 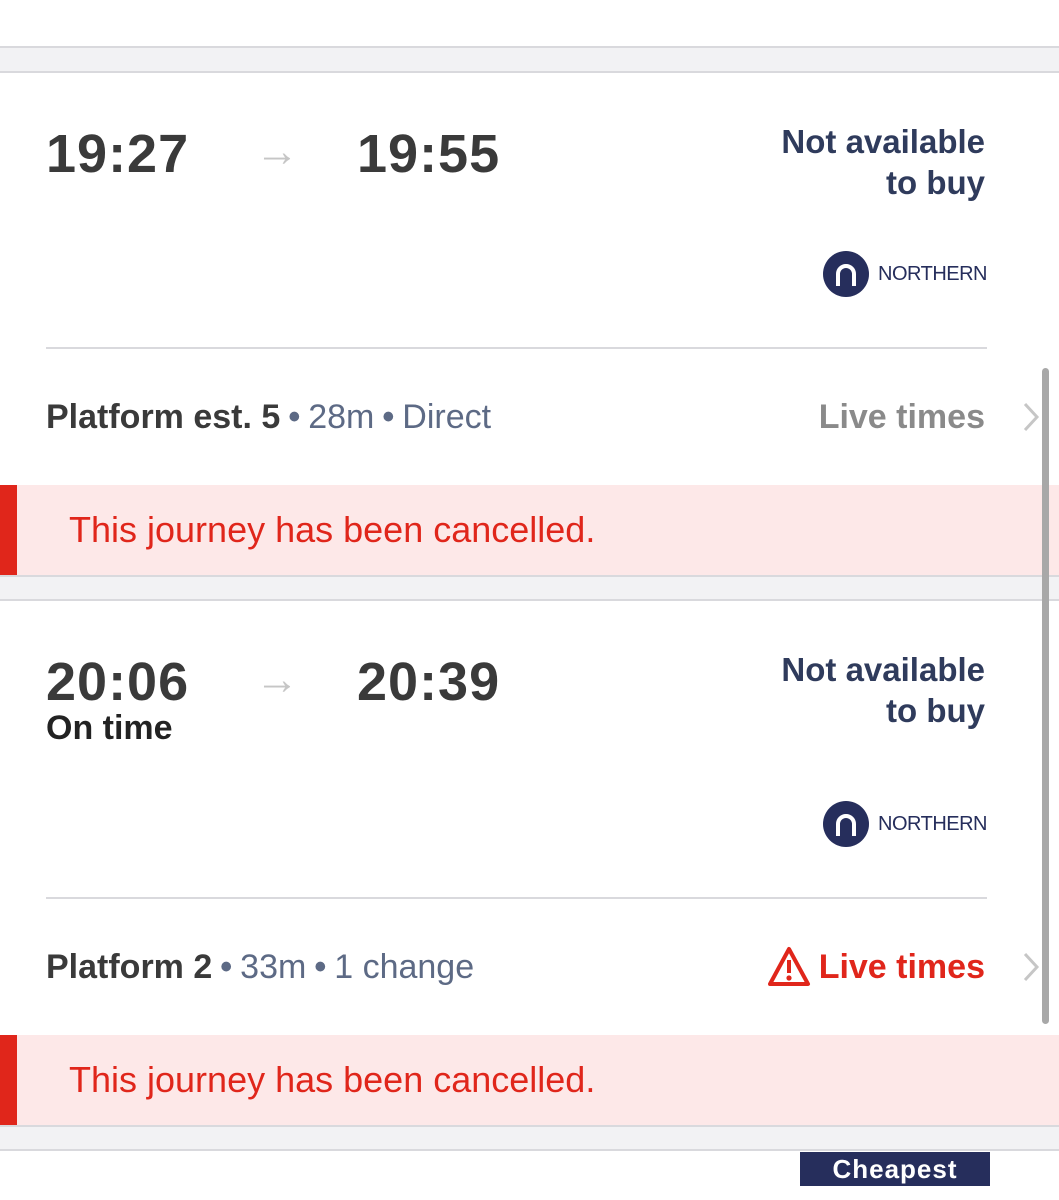 What do you see at coordinates (429, 154) in the screenshot?
I see `arrival-time: 19:55` at bounding box center [429, 154].